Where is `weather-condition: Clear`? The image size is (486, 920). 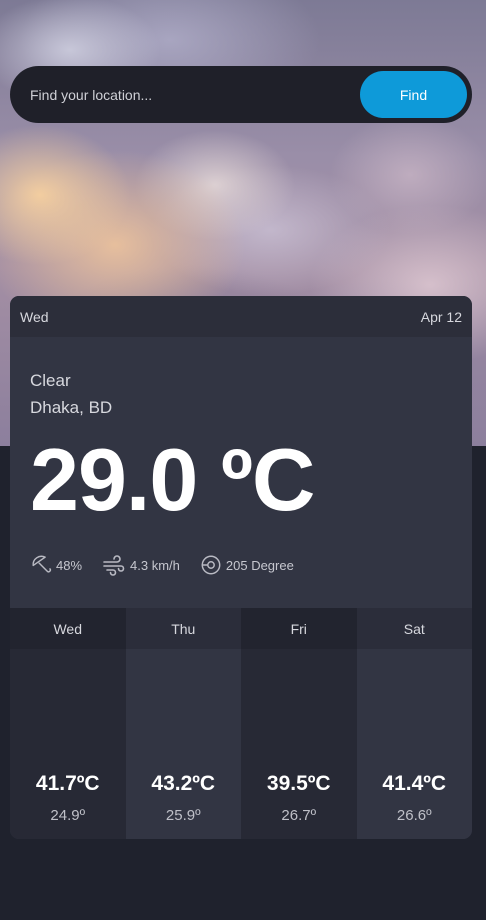 weather-condition: Clear is located at coordinates (50, 380).